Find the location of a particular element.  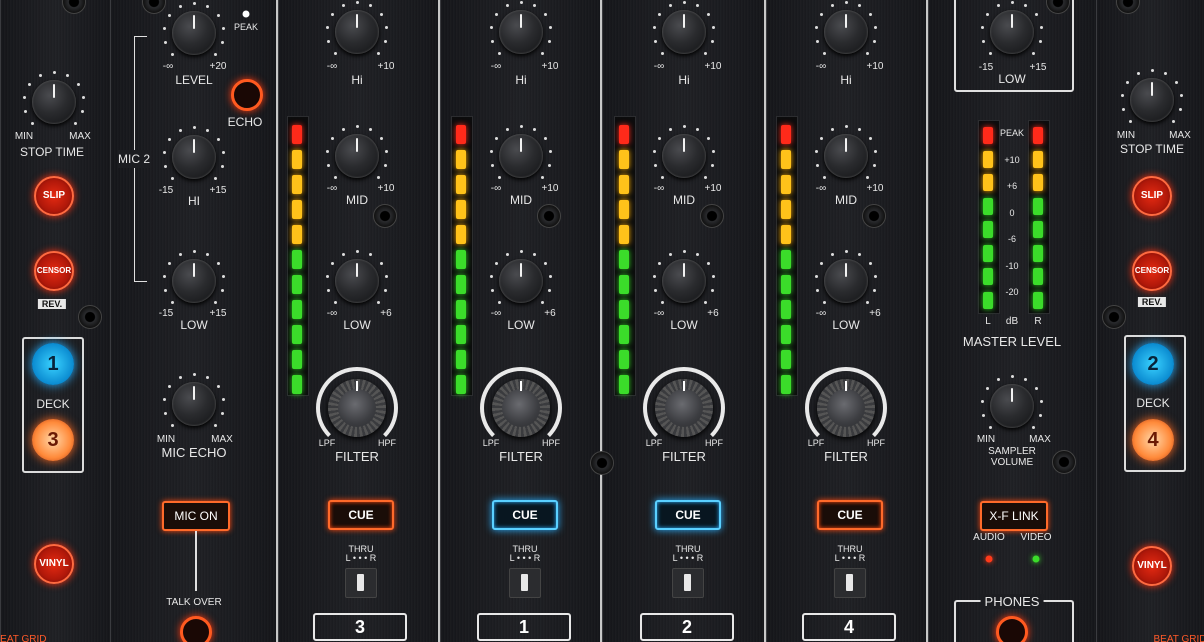

ch4-crossfader-assign-switch is located at coordinates (850, 583).